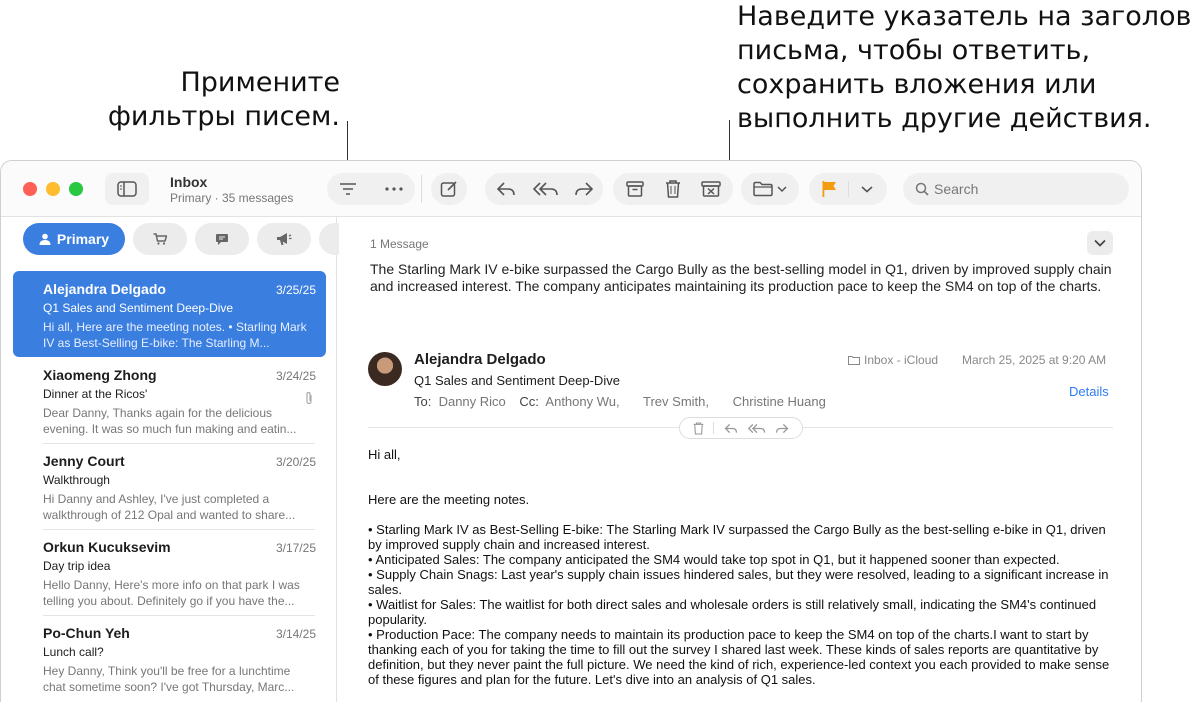  Describe the element at coordinates (76, 480) in the screenshot. I see `message-subject: Walkthrough` at that location.